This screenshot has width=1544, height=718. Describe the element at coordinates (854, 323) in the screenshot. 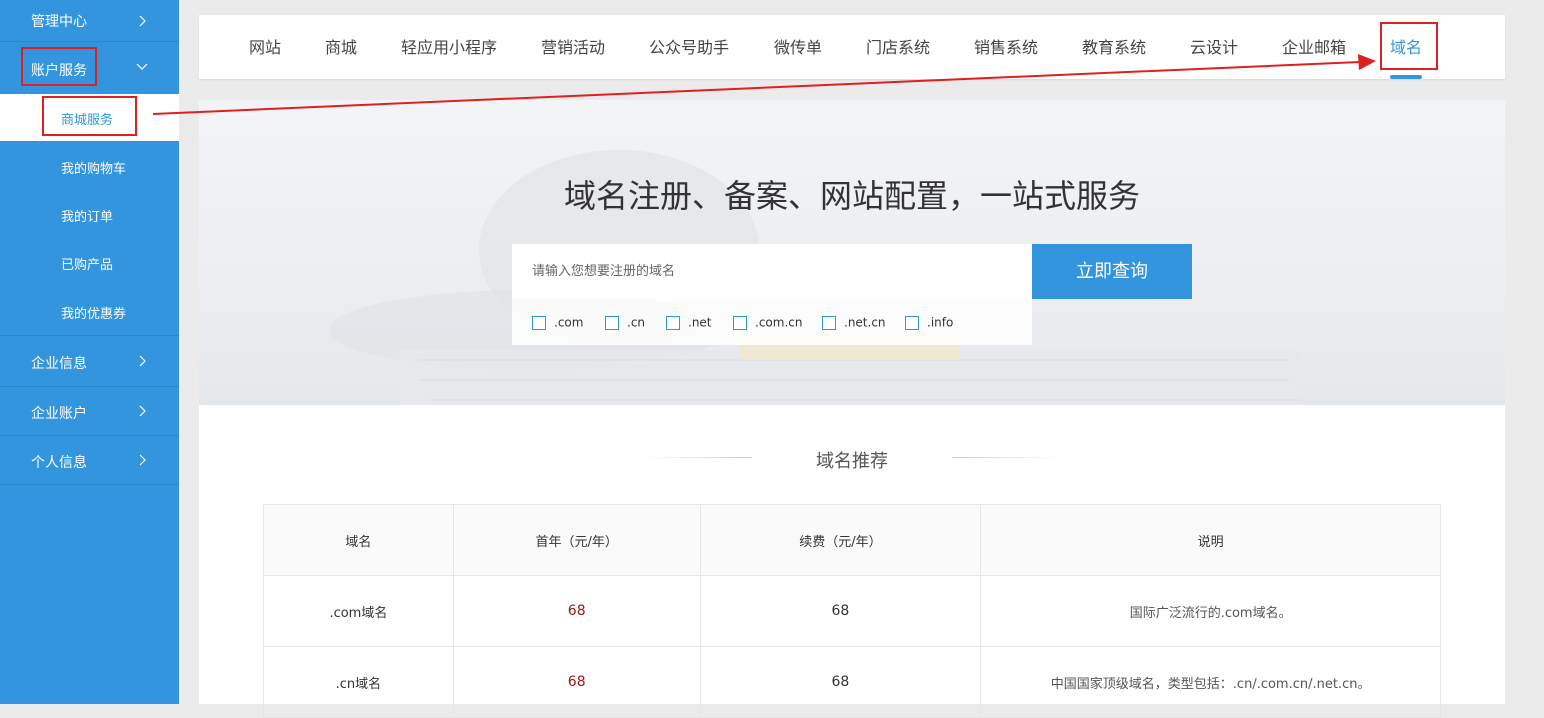

I see `extension-option-net-cn: .net.cn` at that location.